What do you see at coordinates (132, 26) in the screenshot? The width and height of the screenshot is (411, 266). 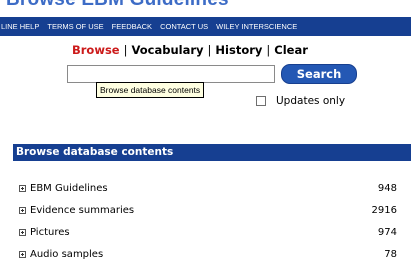 I see `nav-link-feedback: FEEDBACK` at bounding box center [132, 26].